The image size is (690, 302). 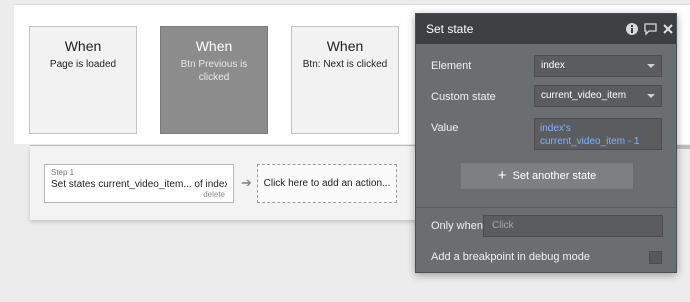 I want to click on element-dropdown: index, so click(x=598, y=66).